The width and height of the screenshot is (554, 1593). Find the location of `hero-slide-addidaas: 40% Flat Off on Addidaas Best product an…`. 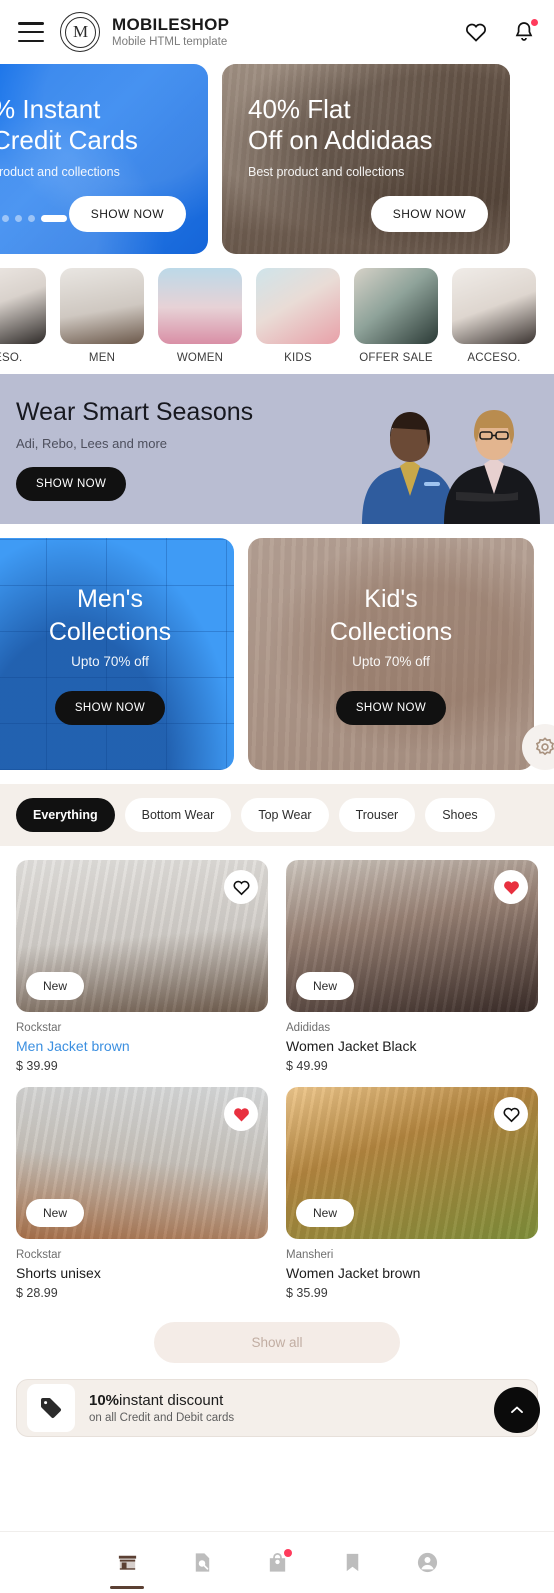

hero-slide-addidaas: 40% Flat Off on Addidaas Best product an… is located at coordinates (366, 159).